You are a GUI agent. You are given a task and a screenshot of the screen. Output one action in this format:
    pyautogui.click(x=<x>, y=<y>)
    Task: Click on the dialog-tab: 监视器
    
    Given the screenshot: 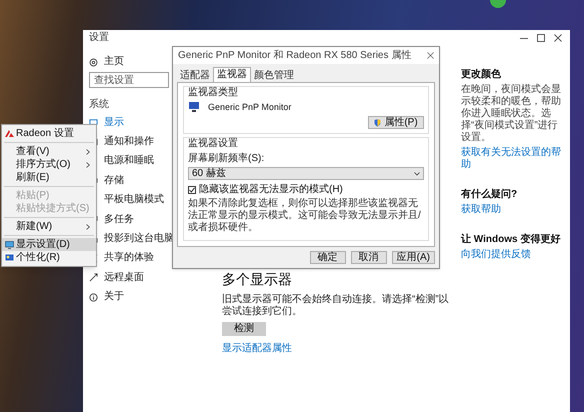 What is the action you would take?
    pyautogui.click(x=232, y=74)
    